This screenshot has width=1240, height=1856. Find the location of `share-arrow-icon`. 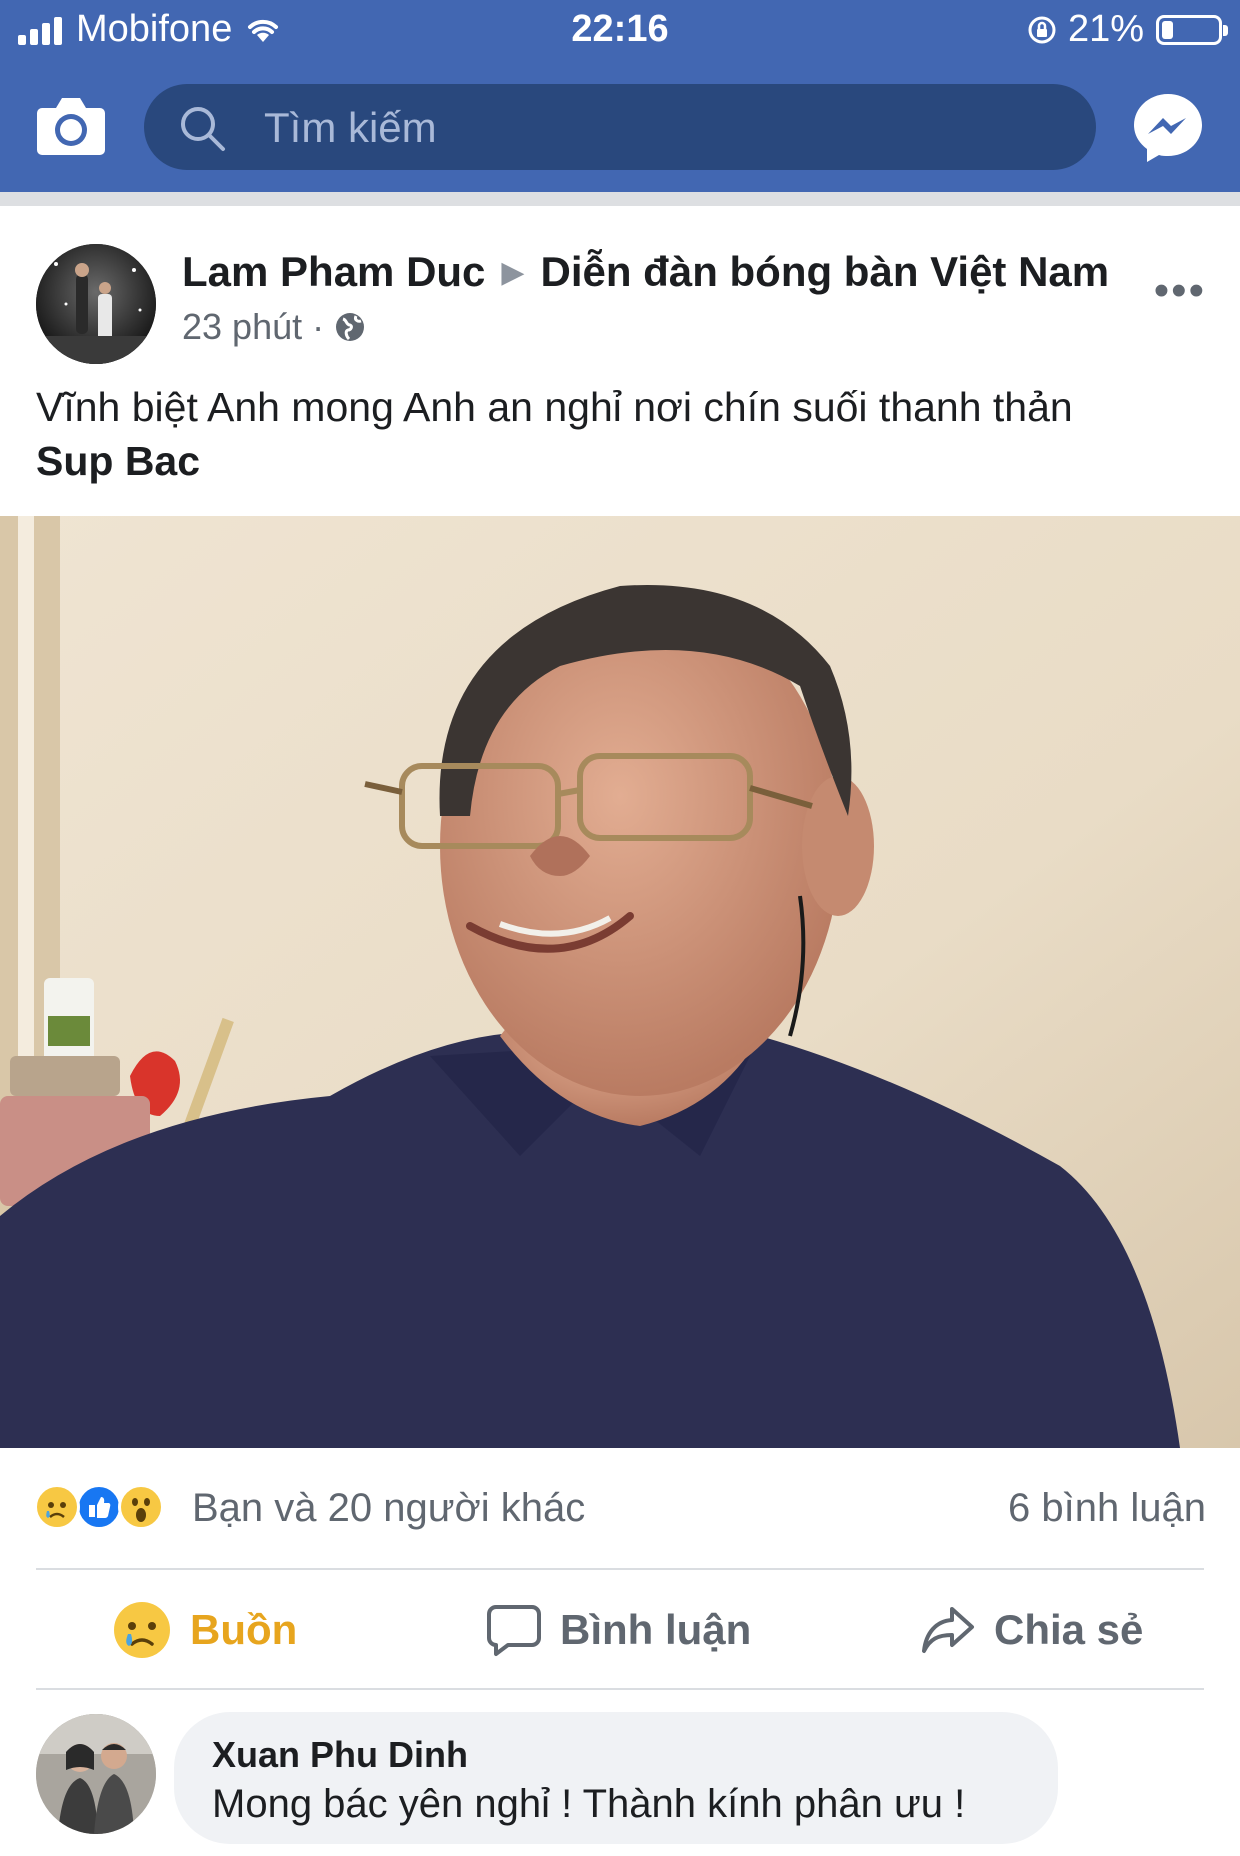

share-arrow-icon is located at coordinates (948, 1630).